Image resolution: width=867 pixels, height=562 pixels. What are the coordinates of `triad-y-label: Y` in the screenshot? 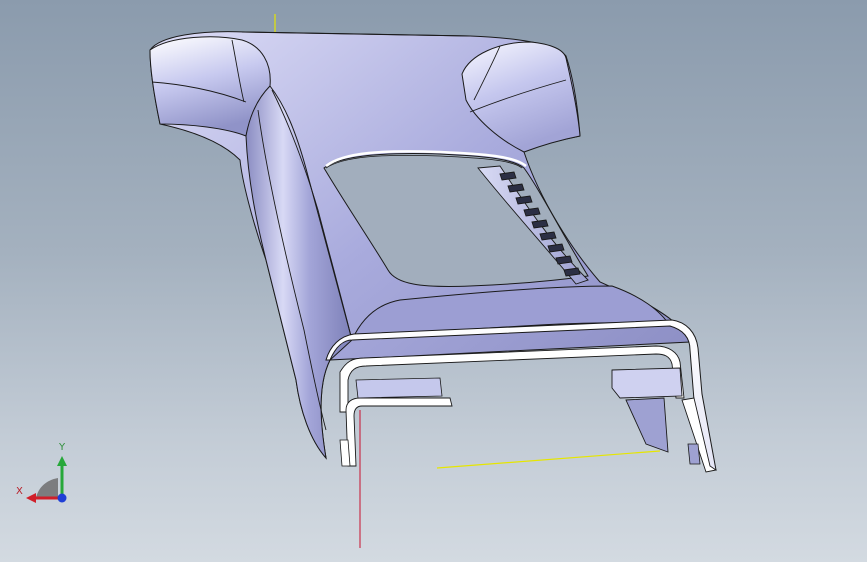 It's located at (62, 447).